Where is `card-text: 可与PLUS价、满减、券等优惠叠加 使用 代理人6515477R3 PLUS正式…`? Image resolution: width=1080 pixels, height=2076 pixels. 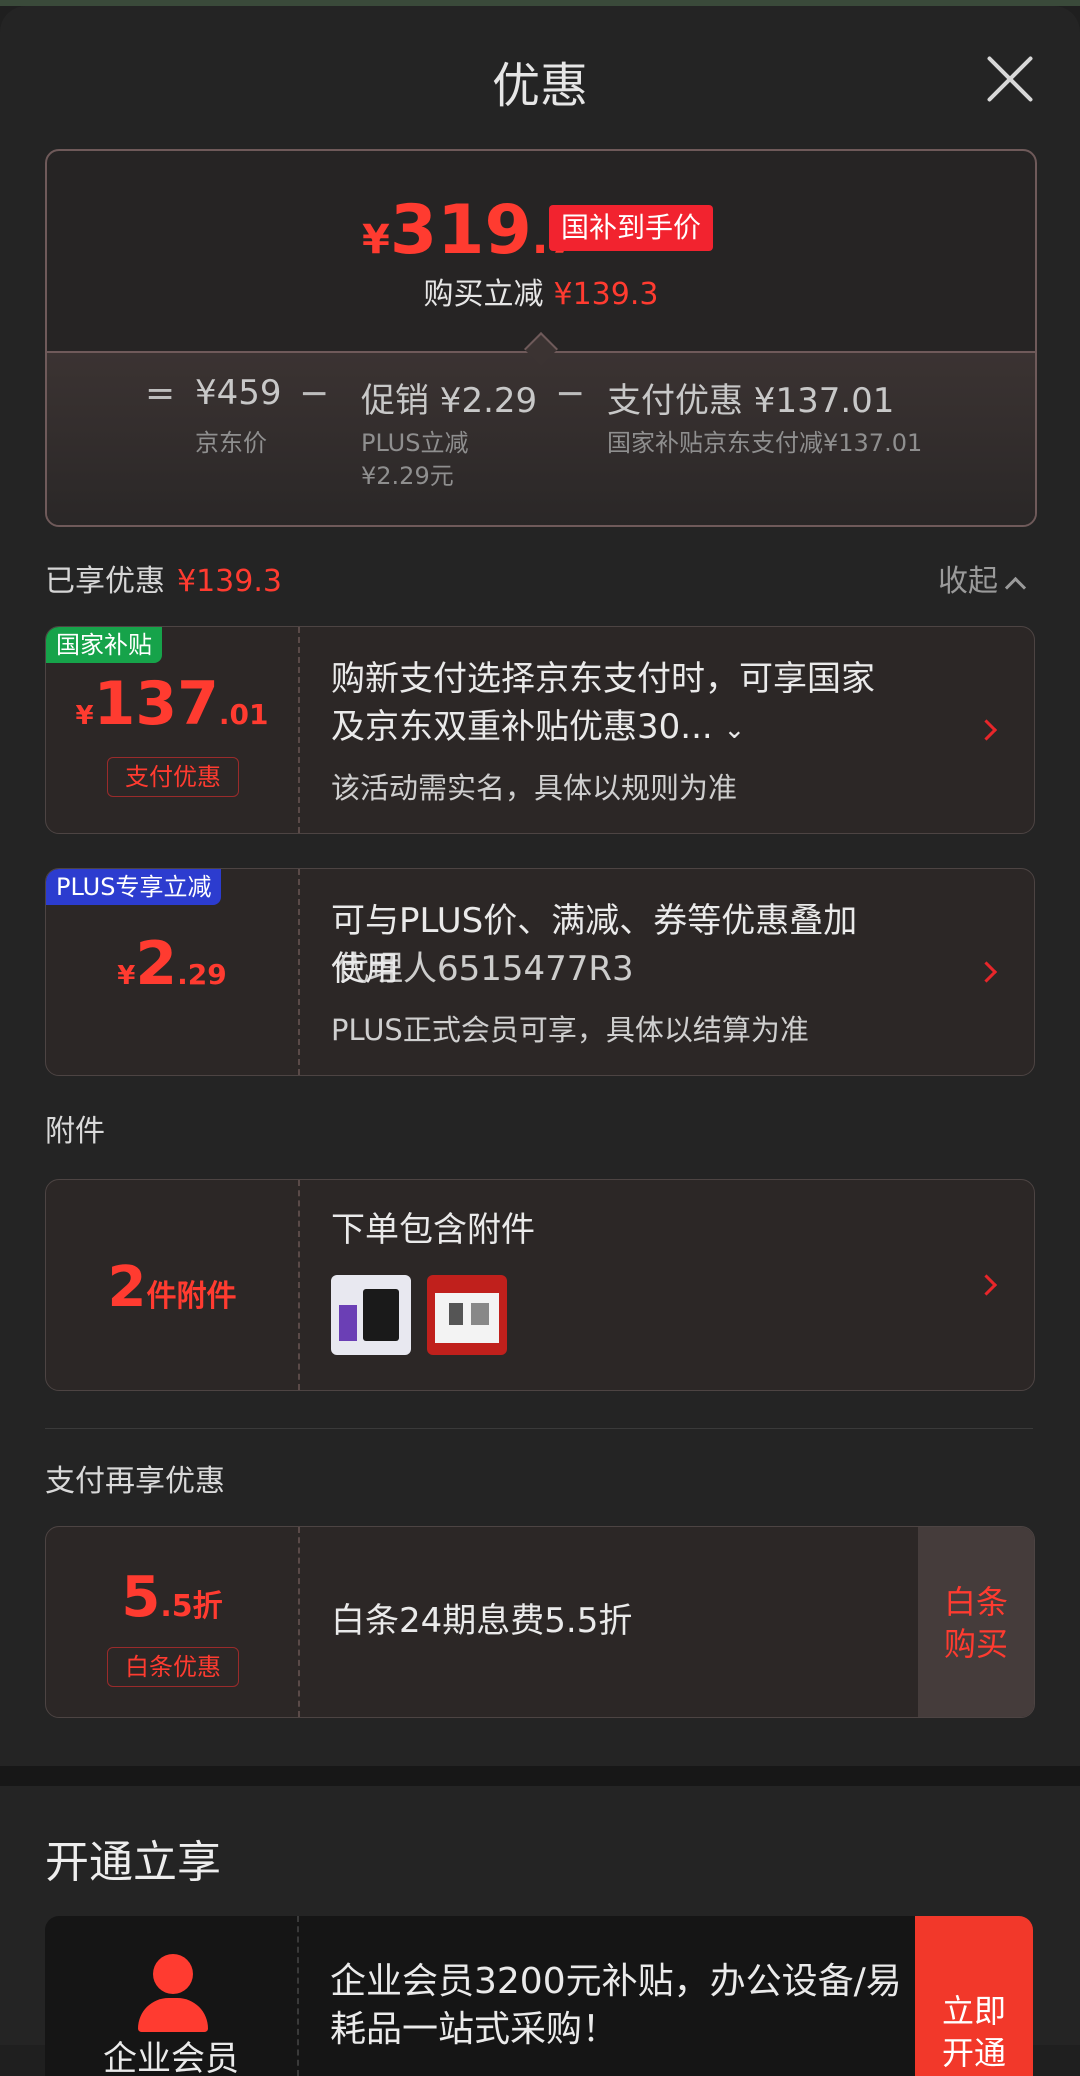
card-text: 可与PLUS价、满减、券等优惠叠加 使用 代理人6515477R3 PLUS正式… is located at coordinates (652, 972).